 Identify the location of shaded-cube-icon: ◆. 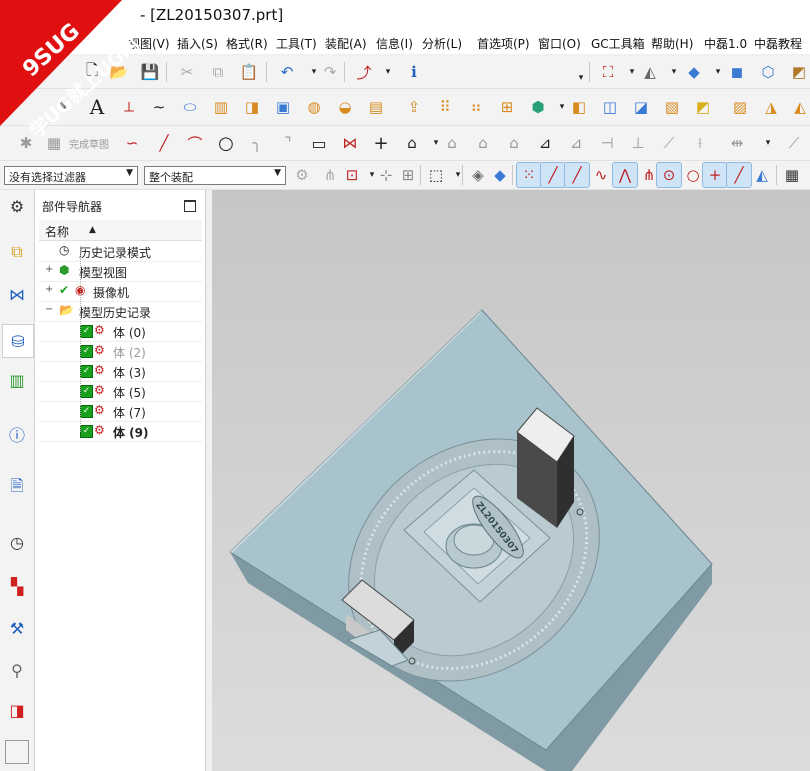
(694, 72).